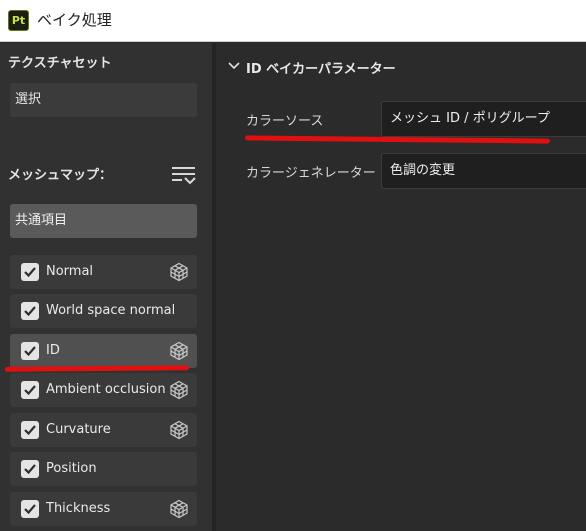  I want to click on mesh-map-label: Ambient occlusion, so click(106, 389).